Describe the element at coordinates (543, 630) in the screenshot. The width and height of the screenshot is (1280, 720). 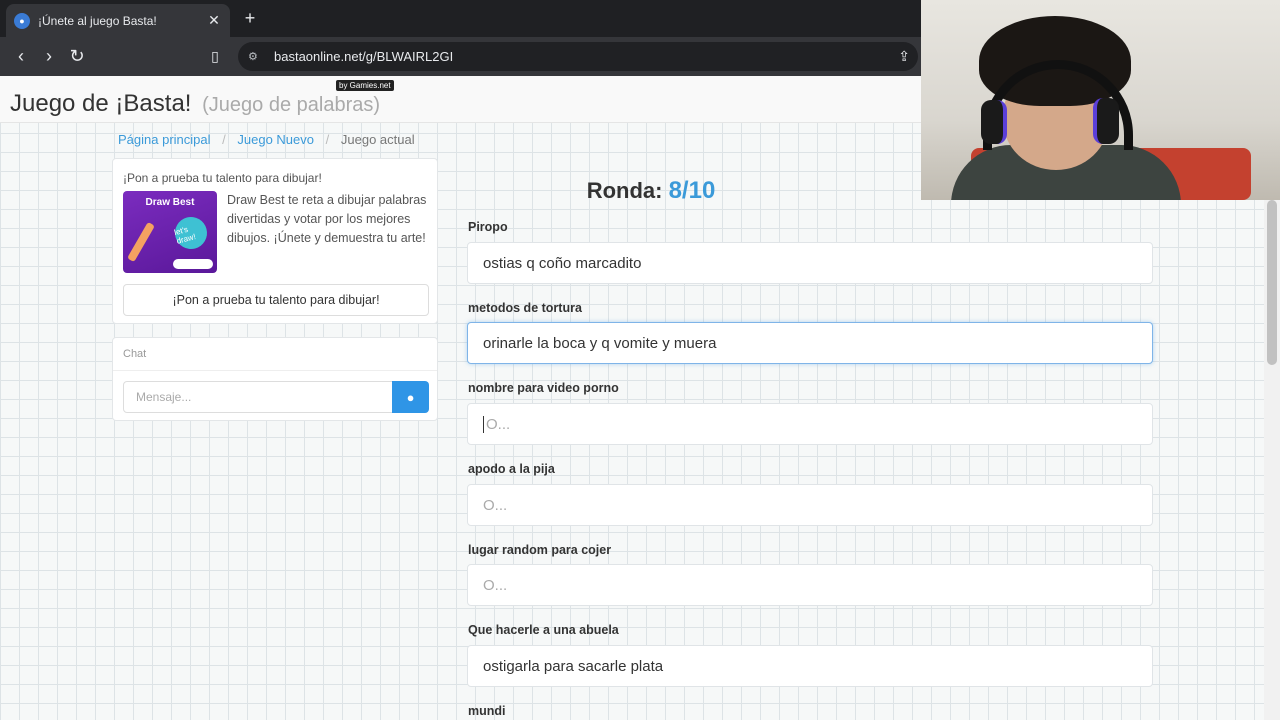
I see `field-label: Que hacerle a una abuela` at that location.